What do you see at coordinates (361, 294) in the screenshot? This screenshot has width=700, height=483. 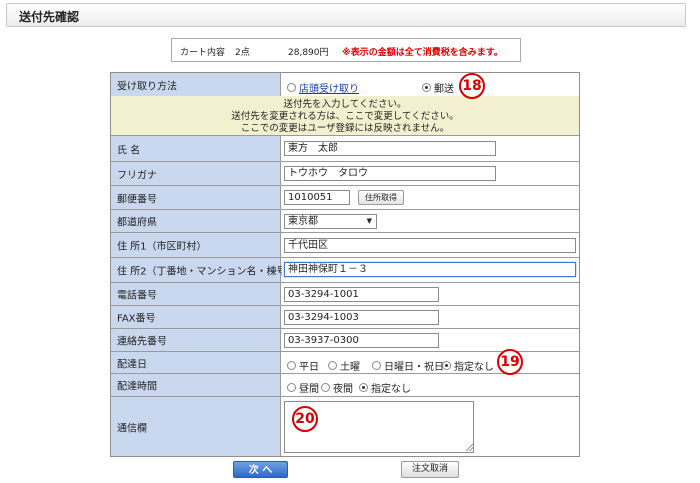 I see `phone-input: 03-3294-1001` at bounding box center [361, 294].